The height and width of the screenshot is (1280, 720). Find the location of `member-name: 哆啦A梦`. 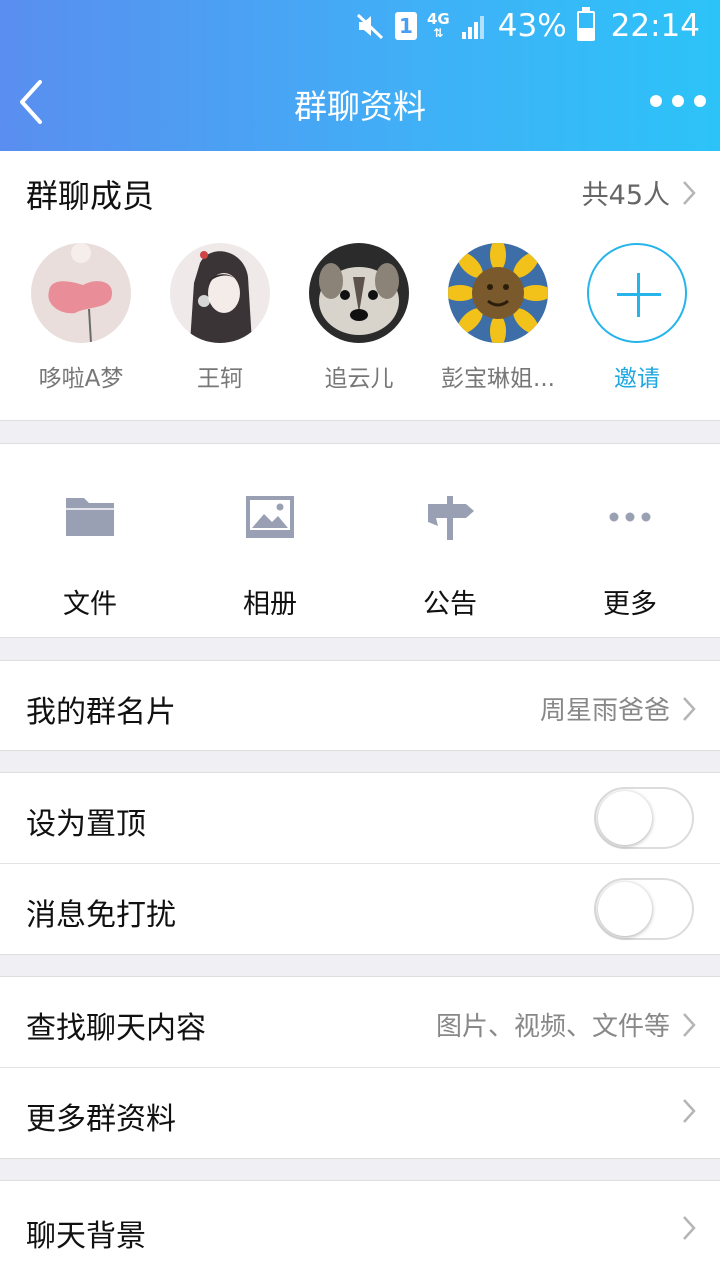

member-name: 哆啦A梦 is located at coordinates (81, 379).